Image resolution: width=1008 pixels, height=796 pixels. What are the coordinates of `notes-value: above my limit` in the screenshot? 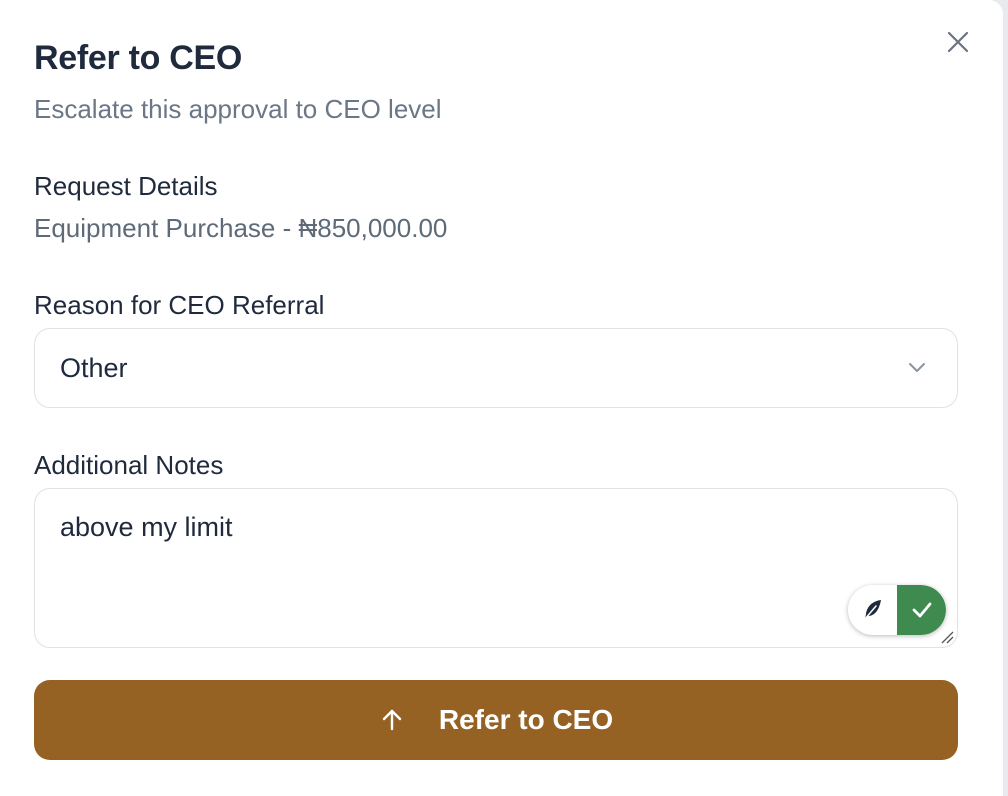 It's located at (146, 527).